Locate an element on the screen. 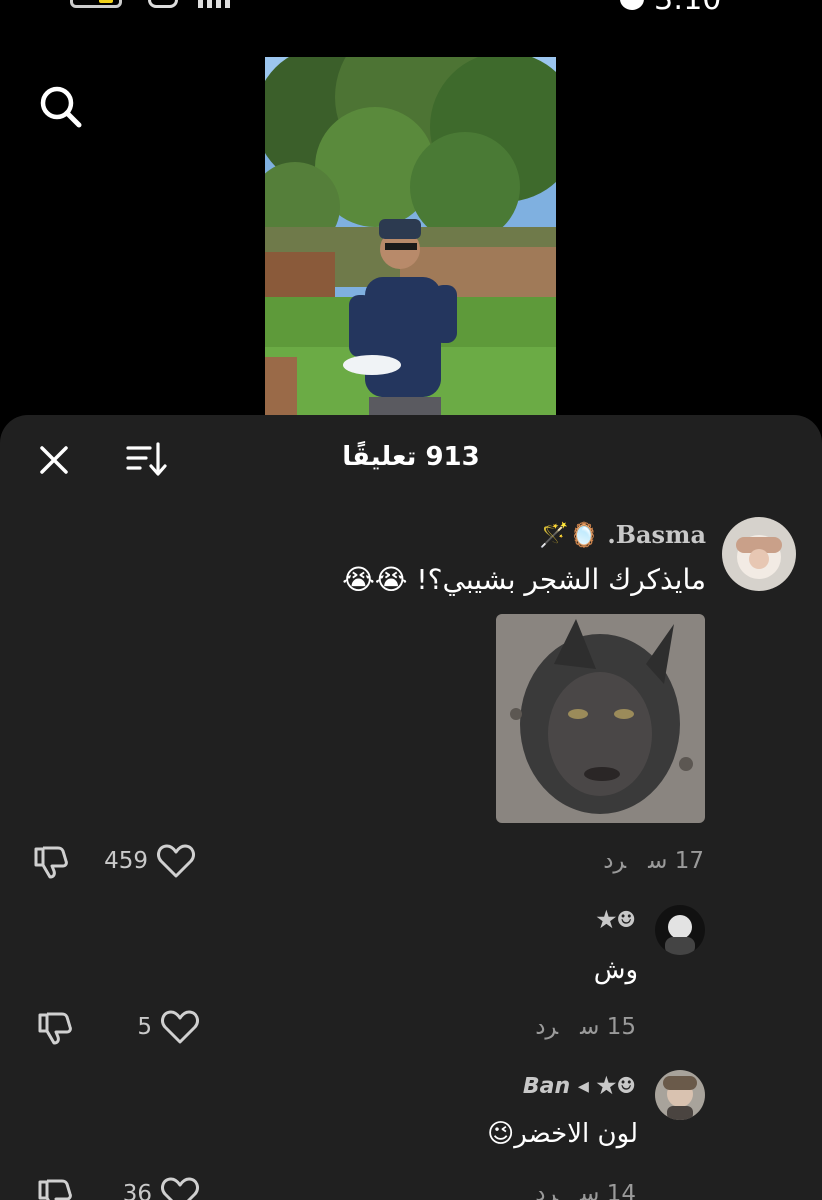  comment-sticker is located at coordinates (600, 718).